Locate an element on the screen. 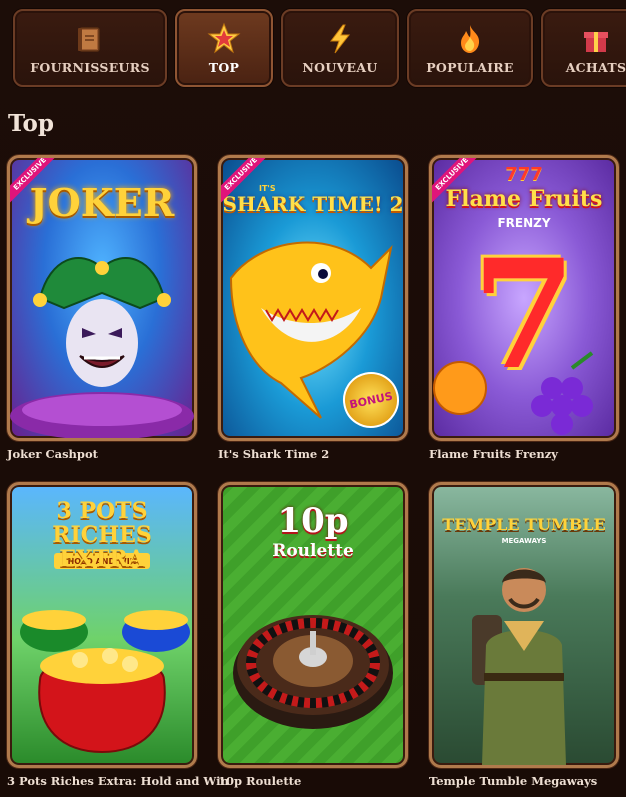 The image size is (626, 797). game-card-joker-cashpot: EXCLUSIVE JOKER Joker Cashpot is located at coordinates (102, 308).